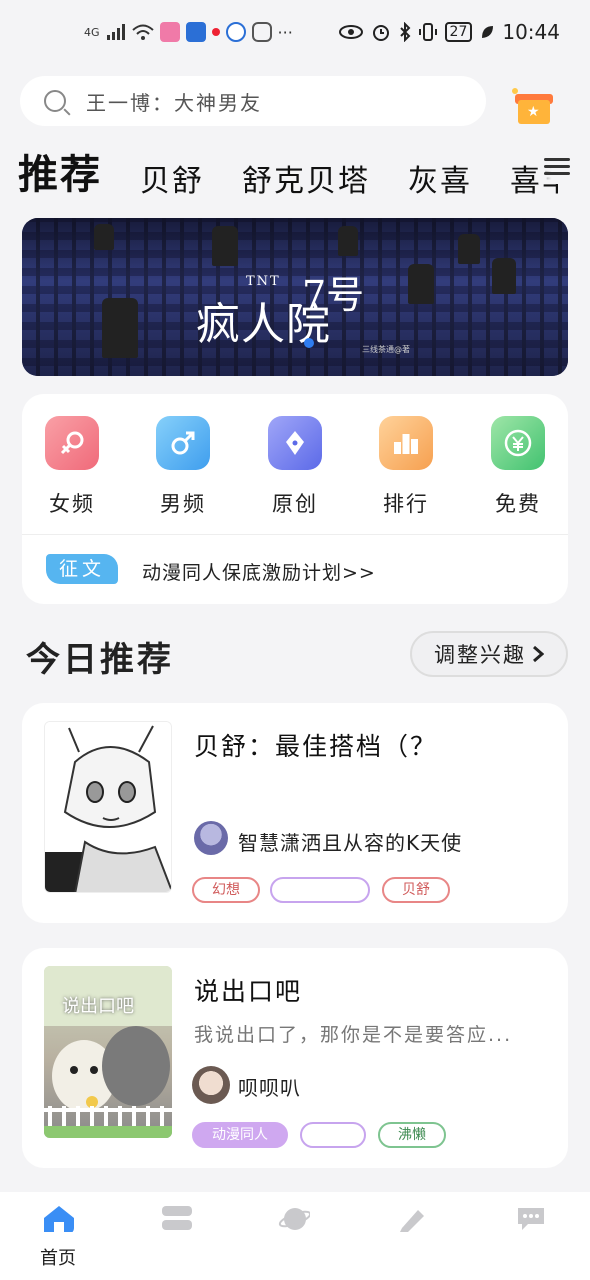 This screenshot has width=590, height=1280. I want to click on clock: 10:44, so click(531, 32).